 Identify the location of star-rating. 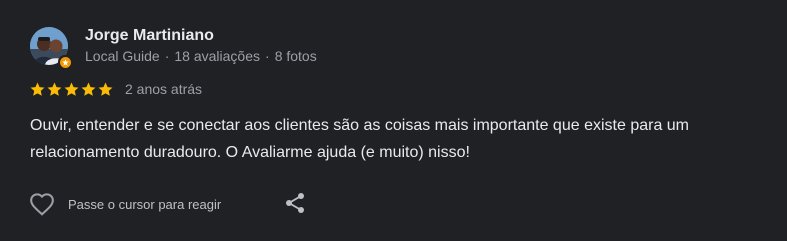
(71, 89).